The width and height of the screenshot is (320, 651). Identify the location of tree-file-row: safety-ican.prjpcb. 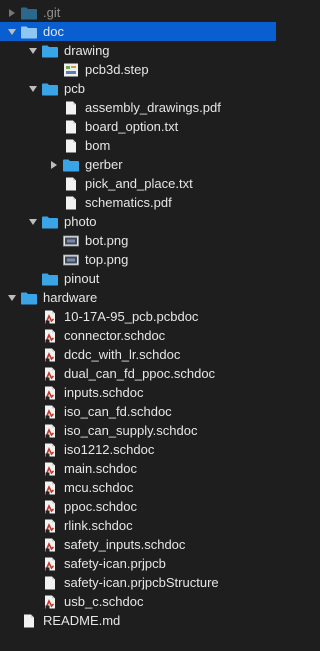
(138, 563).